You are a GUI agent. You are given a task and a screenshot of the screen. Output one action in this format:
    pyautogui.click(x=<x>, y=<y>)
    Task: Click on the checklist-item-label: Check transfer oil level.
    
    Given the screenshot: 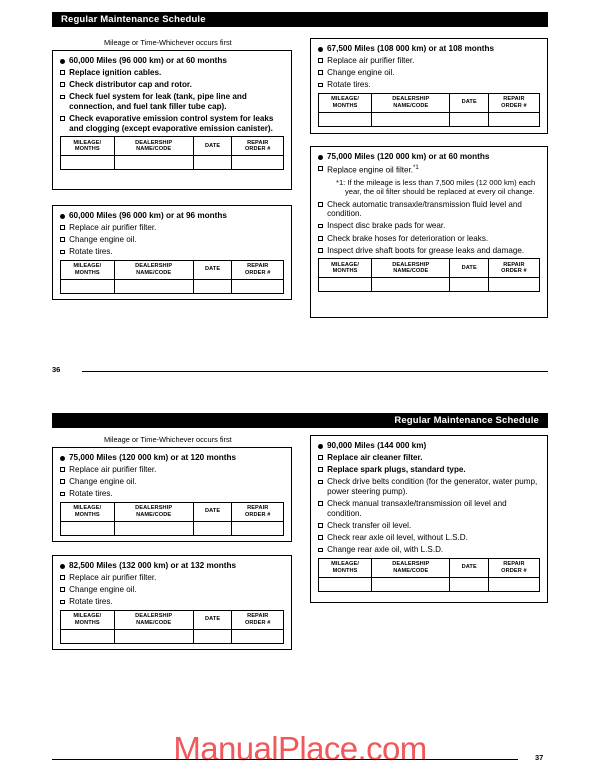 What is the action you would take?
    pyautogui.click(x=369, y=525)
    